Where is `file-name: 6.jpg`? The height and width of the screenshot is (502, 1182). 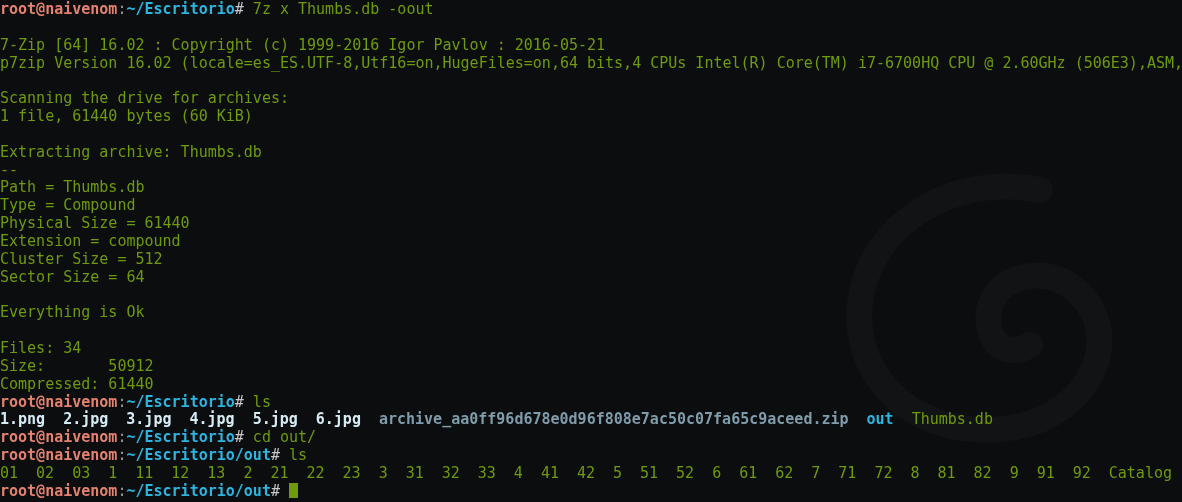
file-name: 6.jpg is located at coordinates (338, 420).